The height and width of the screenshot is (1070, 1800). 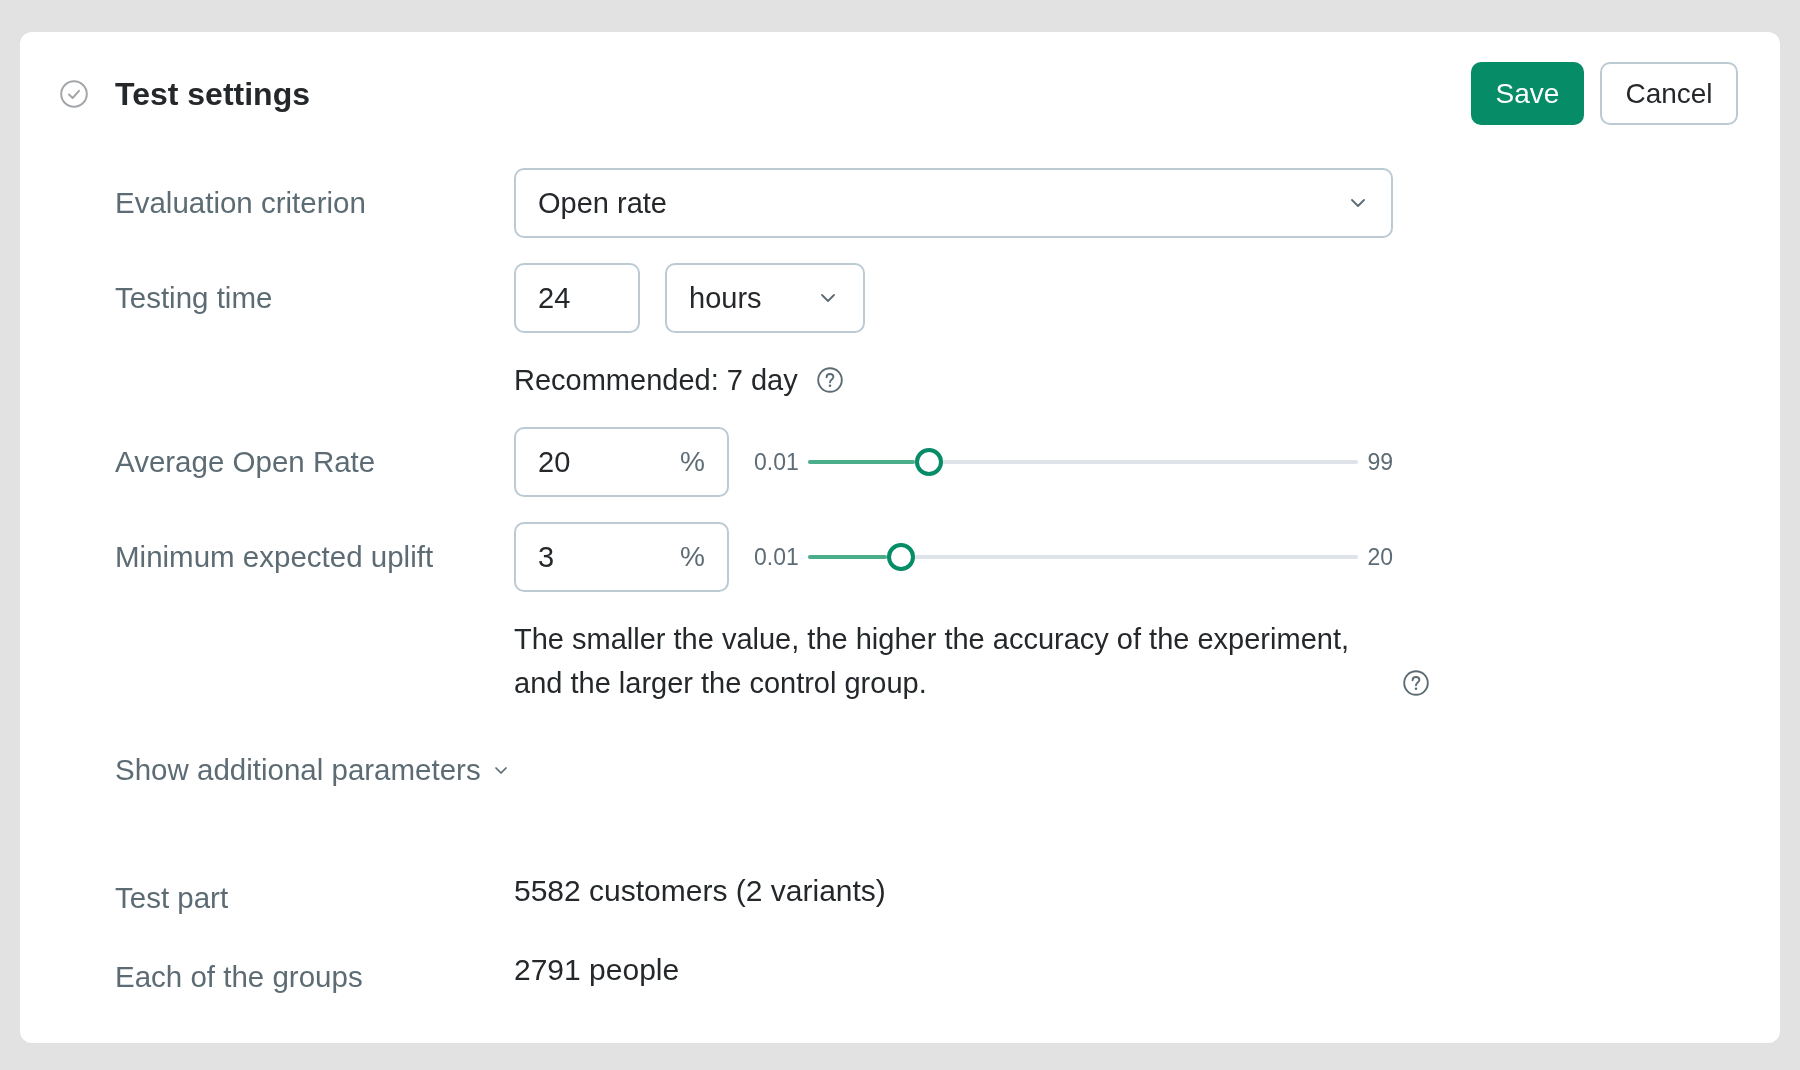 What do you see at coordinates (1380, 462) in the screenshot?
I see `slider-max-label: 99` at bounding box center [1380, 462].